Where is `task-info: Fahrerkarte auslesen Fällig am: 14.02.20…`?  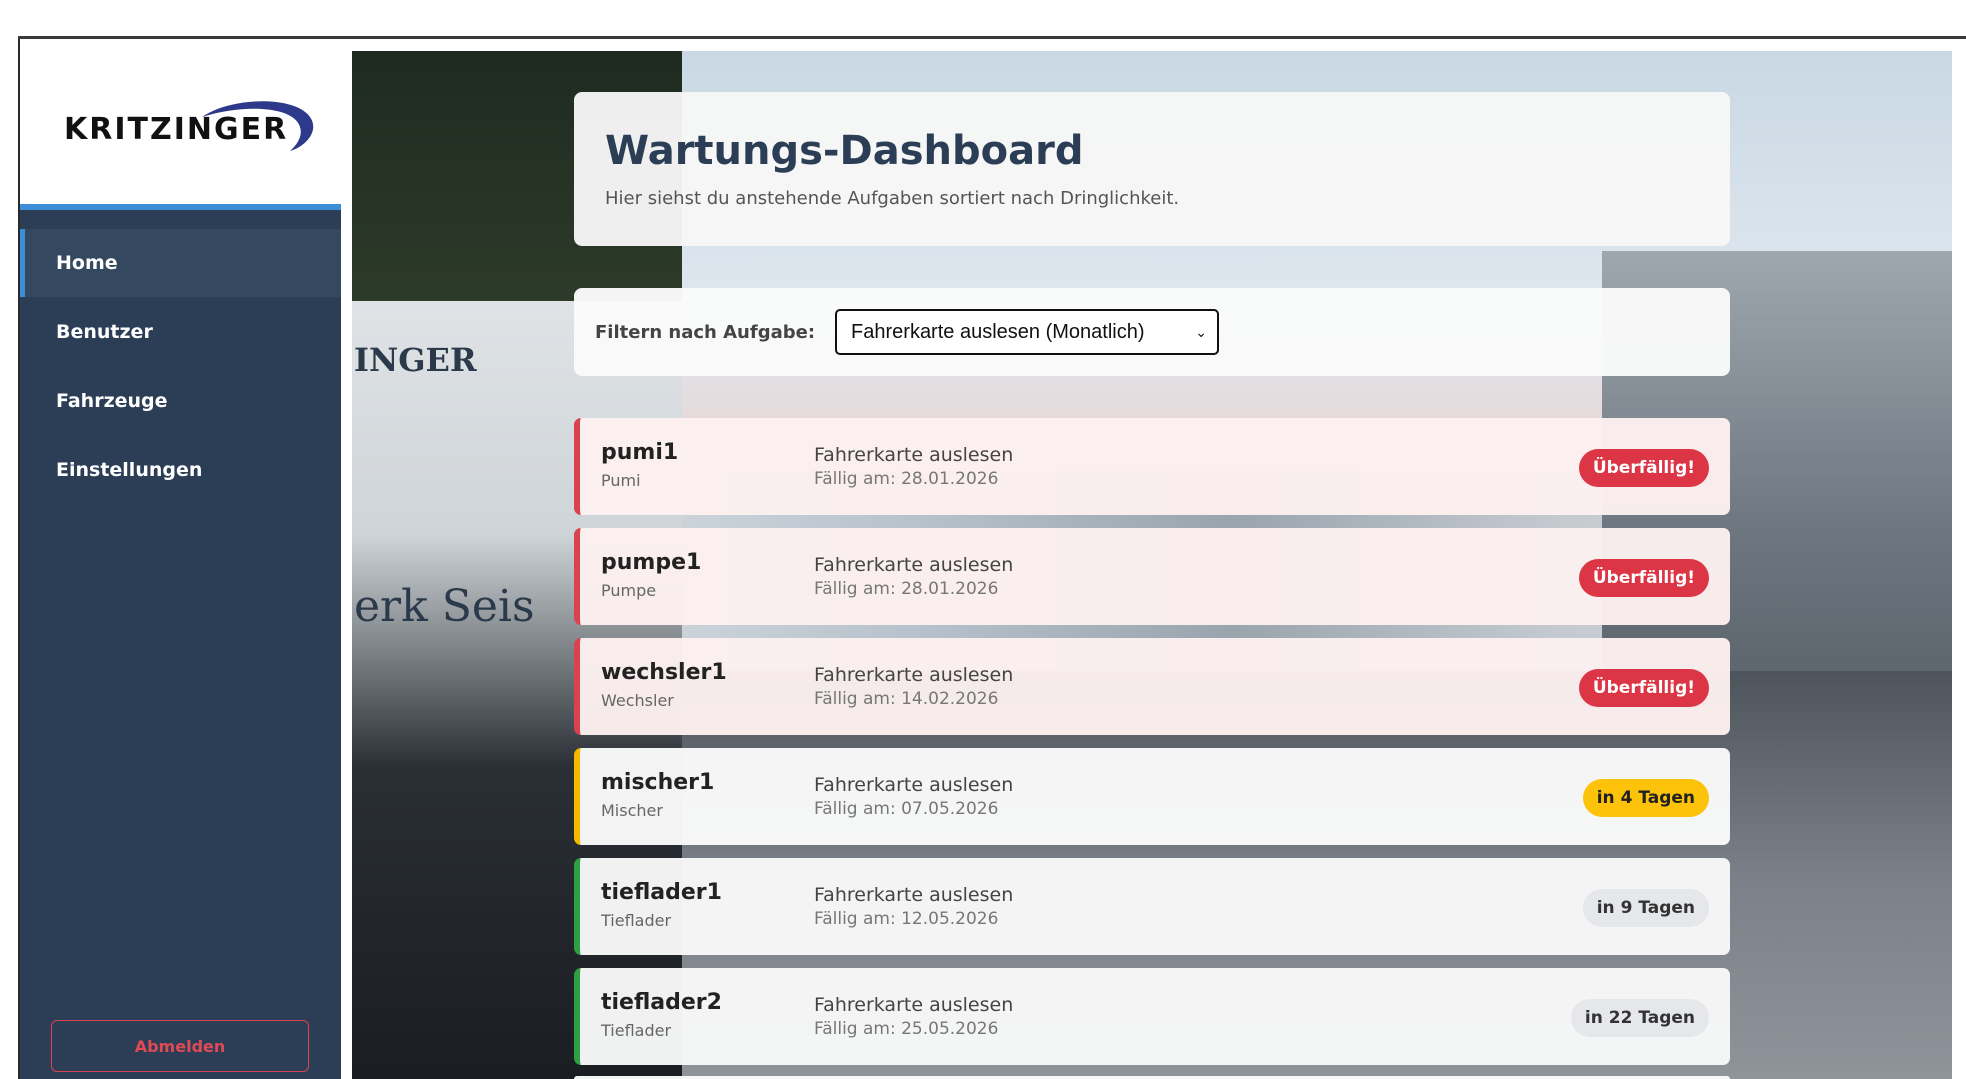 task-info: Fahrerkarte auslesen Fällig am: 14.02.20… is located at coordinates (913, 686).